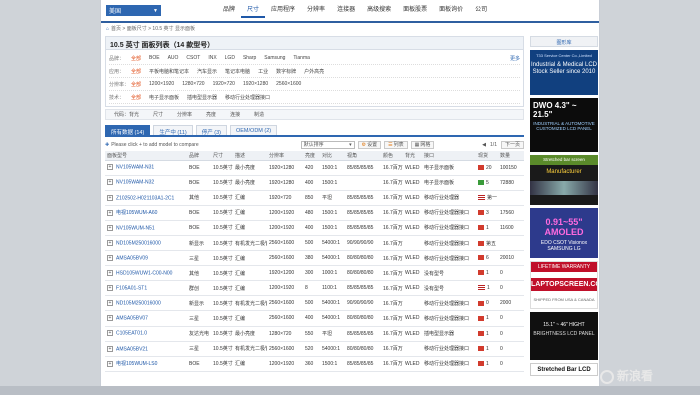 The width and height of the screenshot is (700, 395). Describe the element at coordinates (146, 168) in the screenshot. I see `cell-model: + NV105WAM-N31` at that location.